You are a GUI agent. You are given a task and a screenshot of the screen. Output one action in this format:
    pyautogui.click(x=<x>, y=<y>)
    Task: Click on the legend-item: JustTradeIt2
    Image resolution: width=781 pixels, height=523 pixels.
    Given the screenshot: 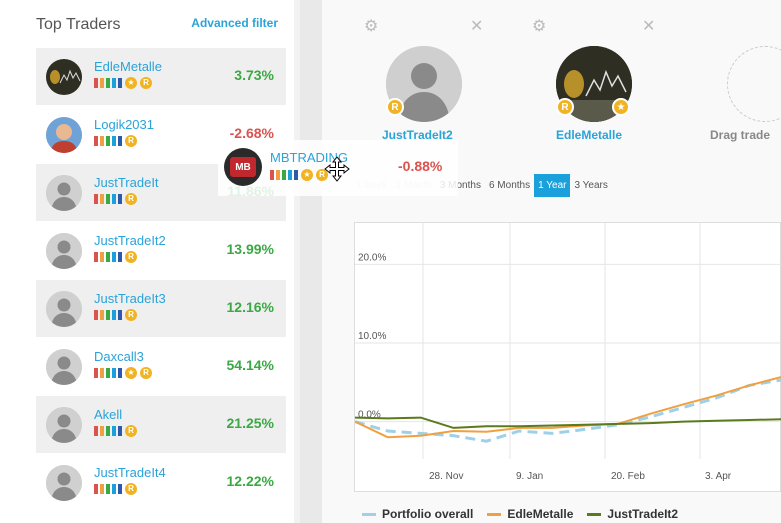 What is the action you would take?
    pyautogui.click(x=632, y=514)
    